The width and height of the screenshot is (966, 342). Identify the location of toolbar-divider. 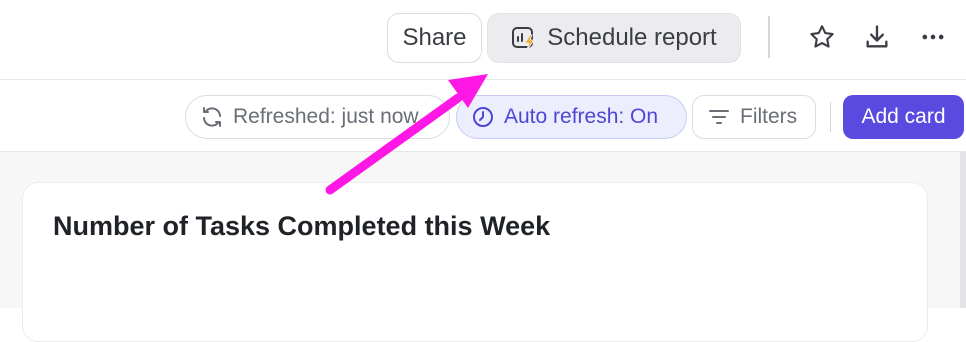
(830, 117).